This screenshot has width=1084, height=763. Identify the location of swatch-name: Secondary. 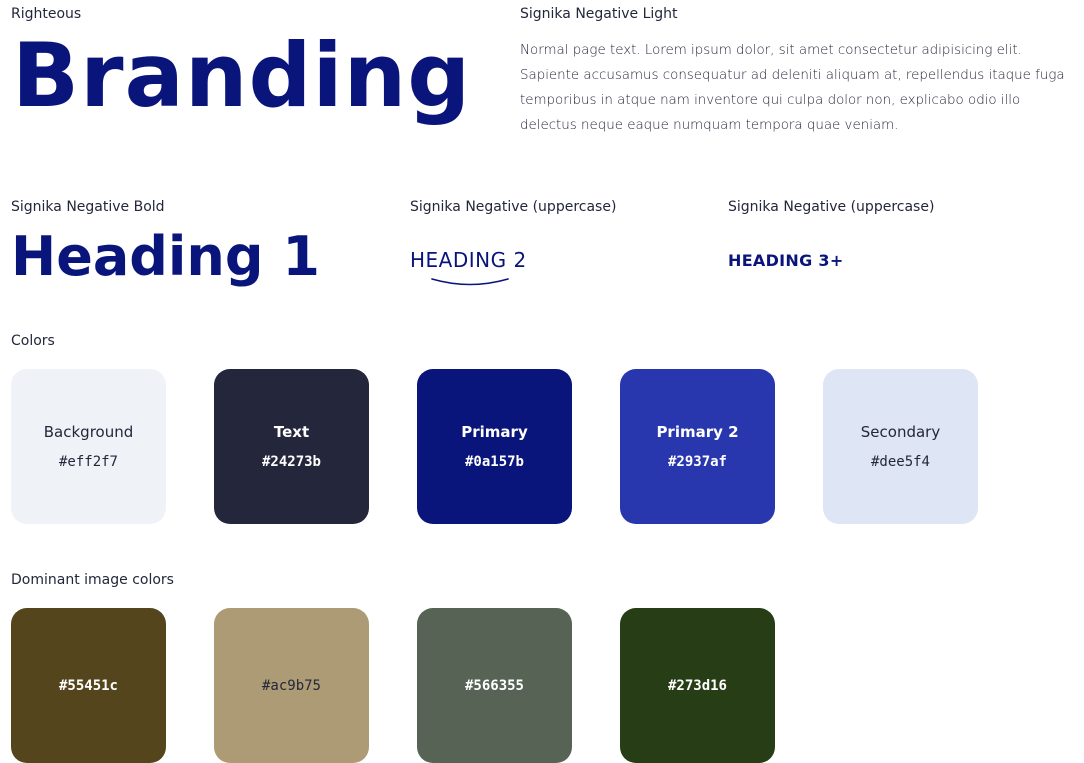
(900, 431).